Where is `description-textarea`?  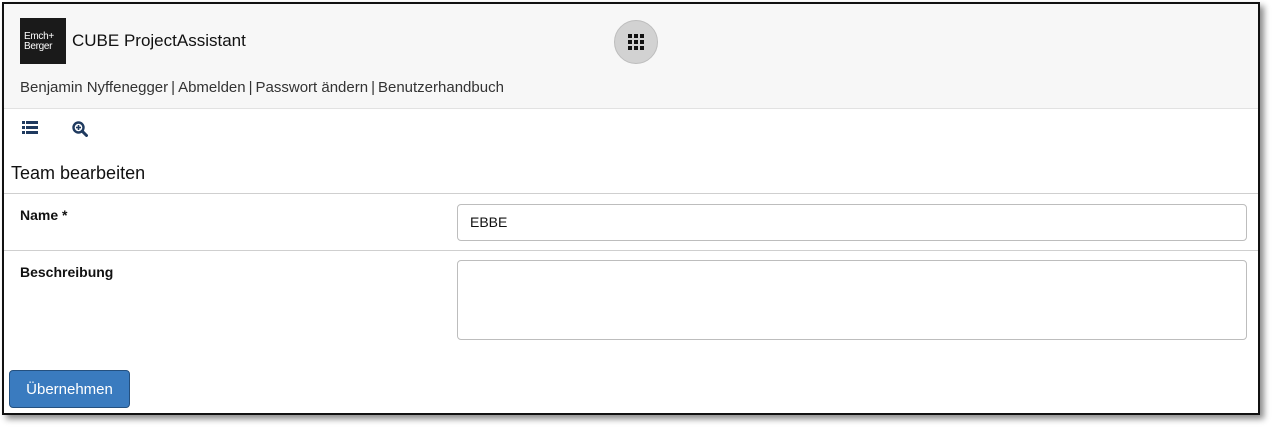 description-textarea is located at coordinates (852, 300).